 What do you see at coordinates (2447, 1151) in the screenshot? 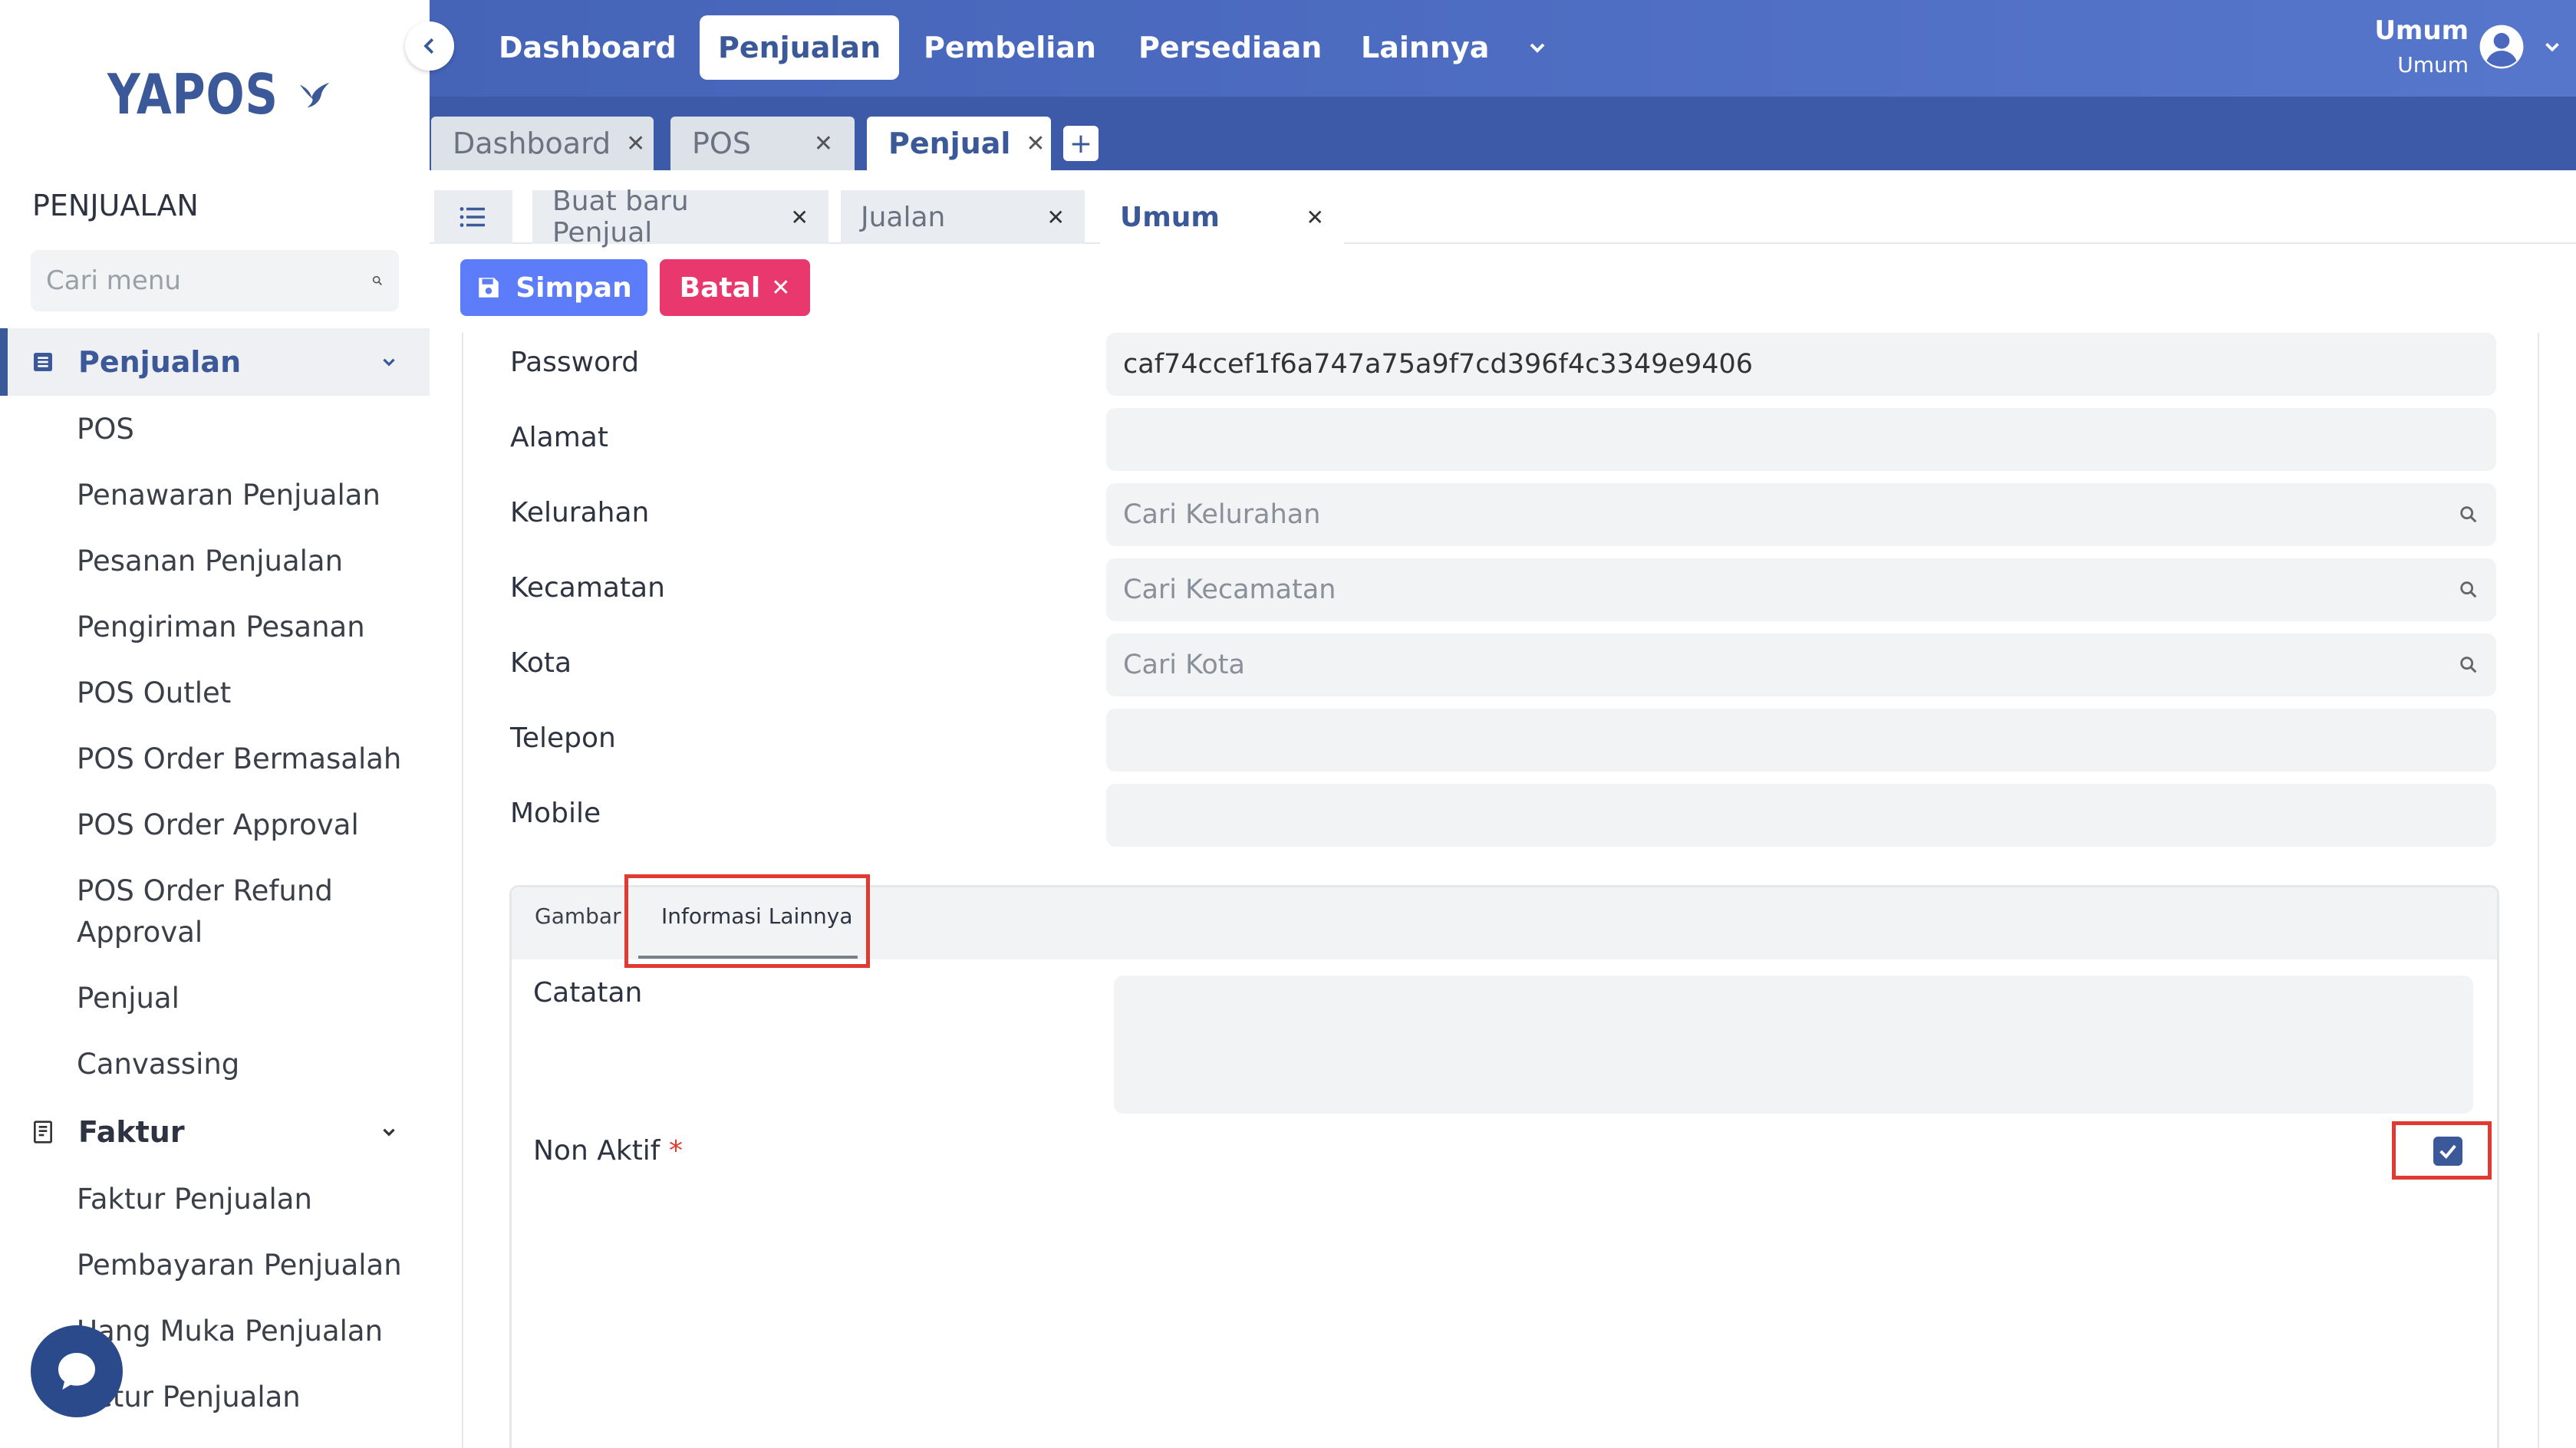
I see `non-aktif-checkbox` at bounding box center [2447, 1151].